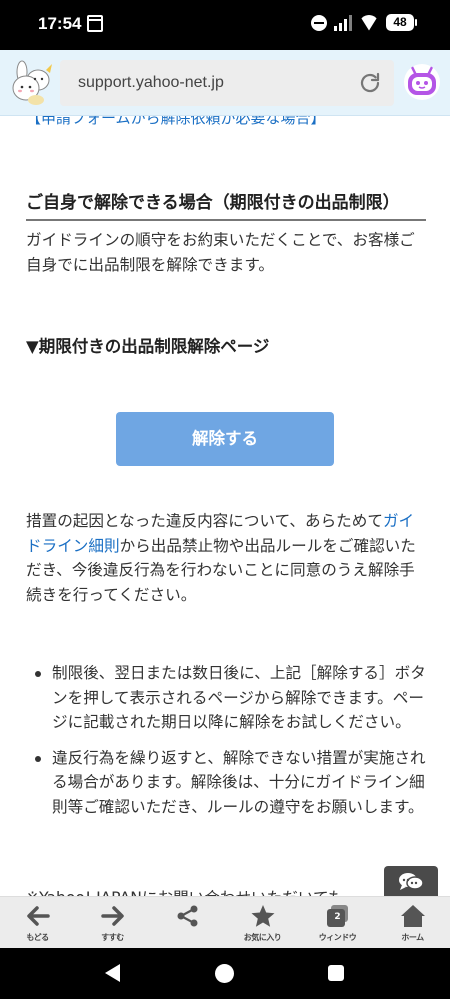  Describe the element at coordinates (225, 25) in the screenshot. I see `status-bar: 17:54 48` at that location.